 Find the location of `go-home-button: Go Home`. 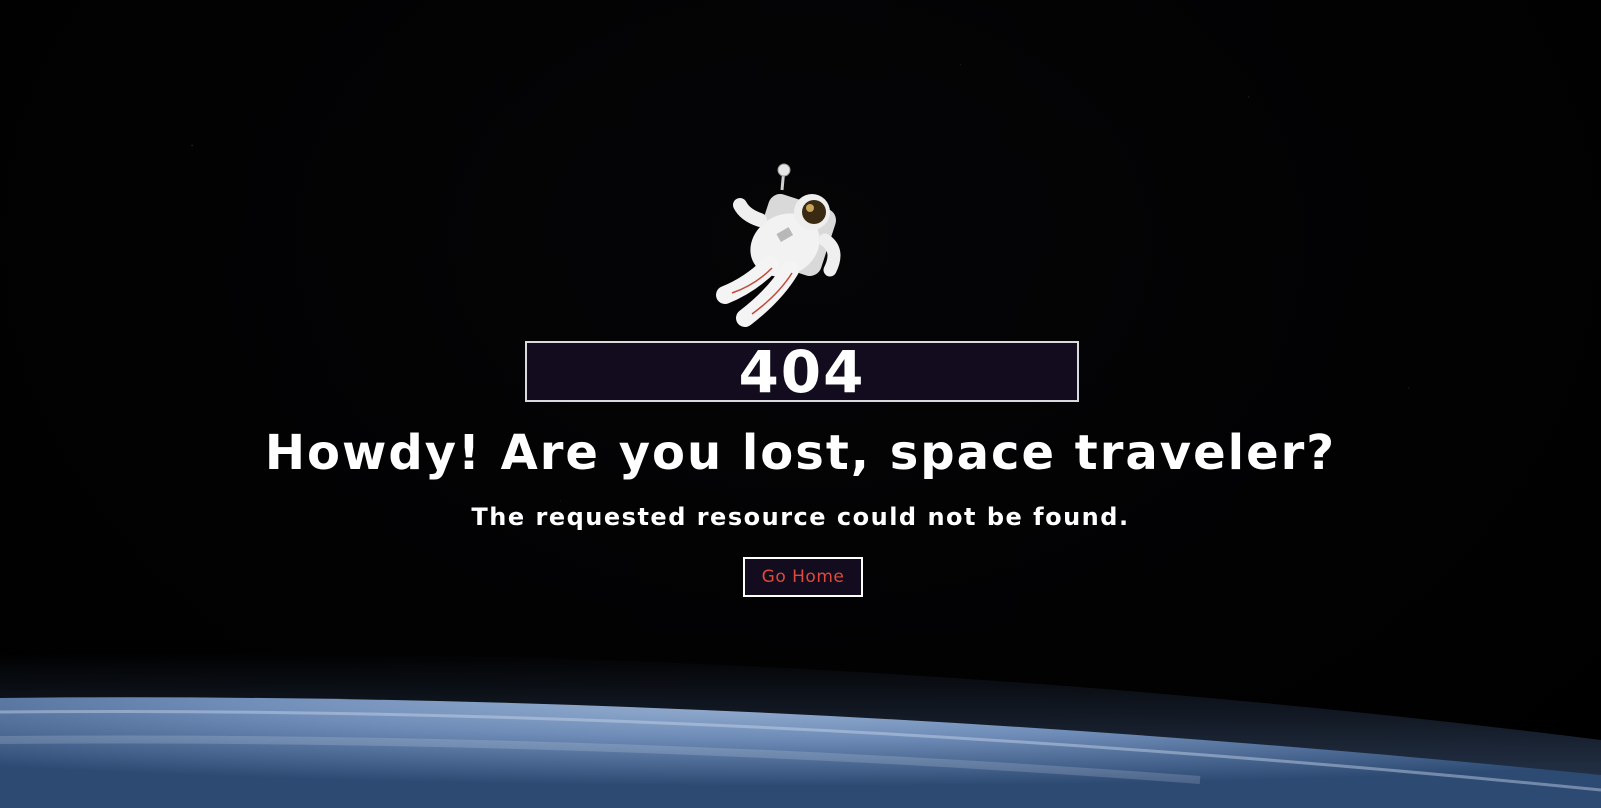

go-home-button: Go Home is located at coordinates (803, 577).